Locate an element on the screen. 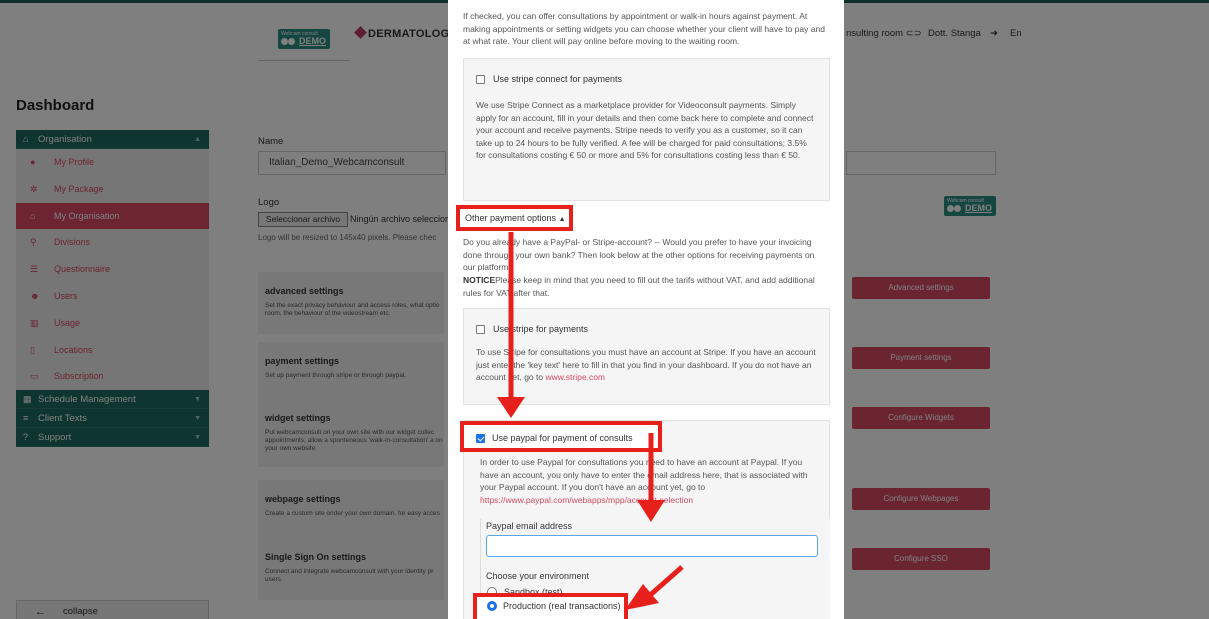 Image resolution: width=1209 pixels, height=619 pixels. annotation-arrows is located at coordinates (590, 421).